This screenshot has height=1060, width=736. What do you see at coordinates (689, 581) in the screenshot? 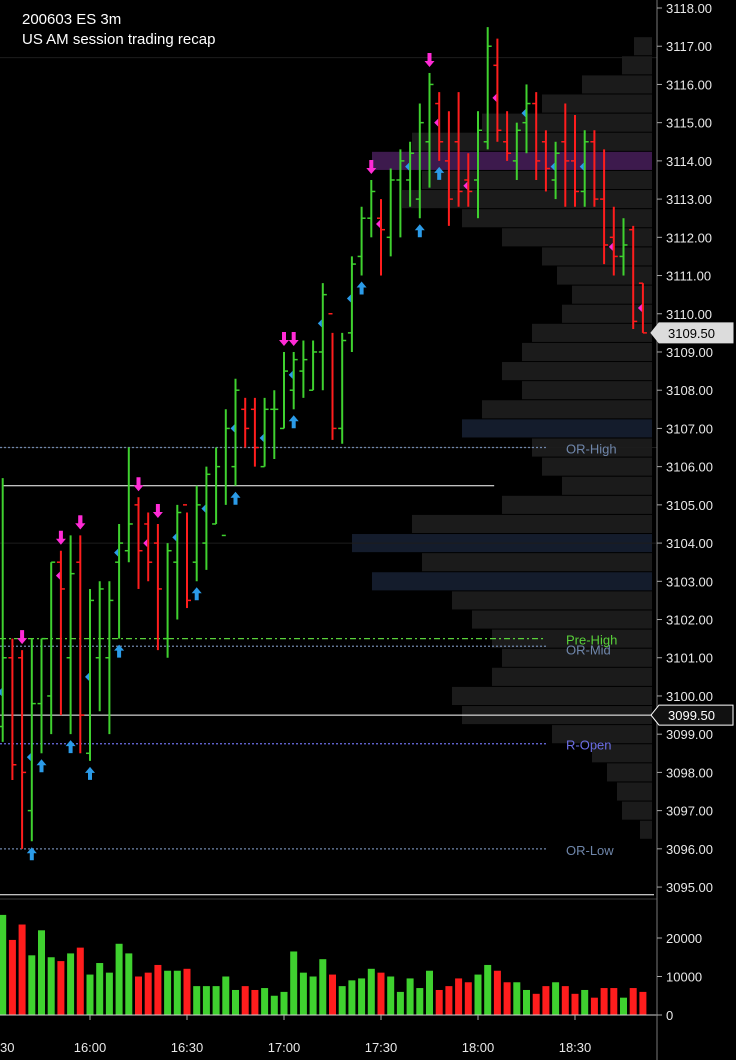
I see `price-tick-label: 3103.00` at bounding box center [689, 581].